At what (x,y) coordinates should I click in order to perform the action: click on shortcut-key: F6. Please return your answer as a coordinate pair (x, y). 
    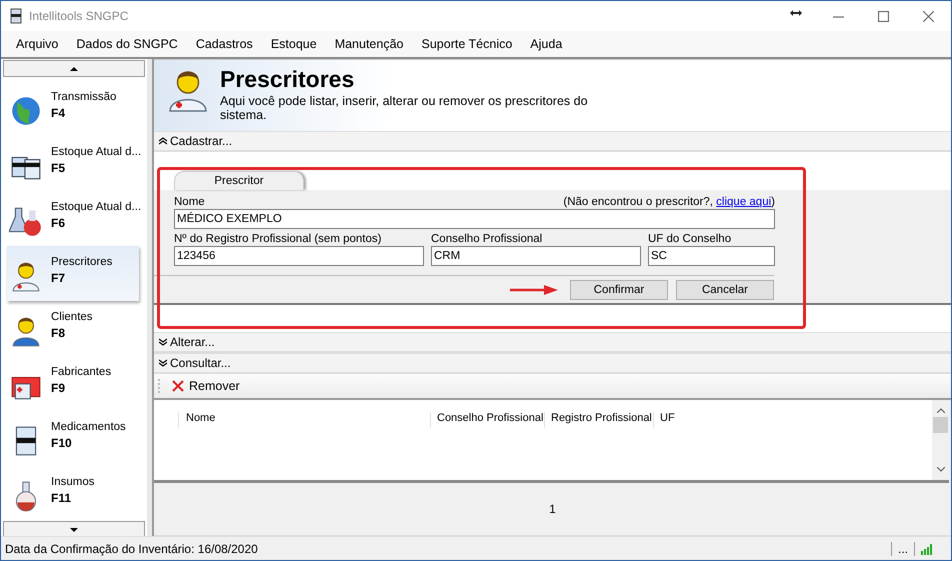
    Looking at the image, I should click on (96, 223).